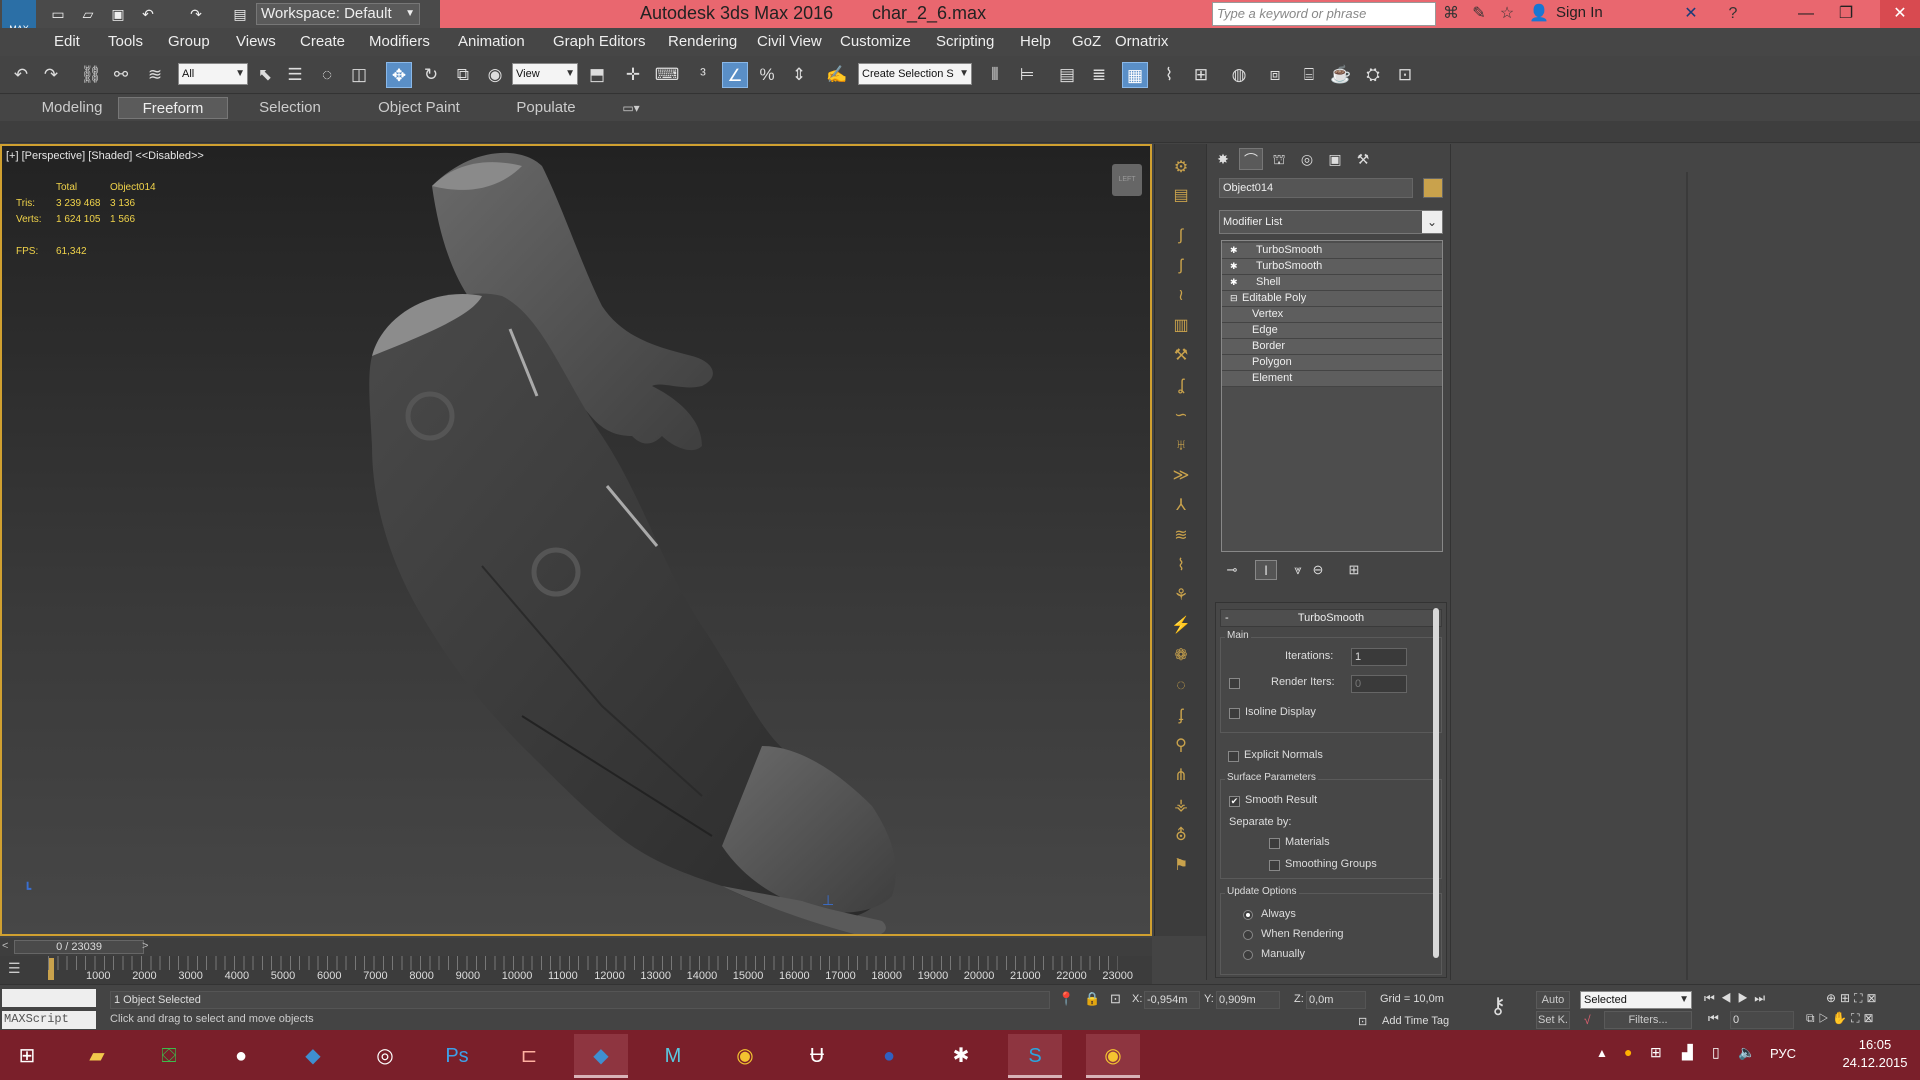  I want to click on menu-views: Views, so click(256, 41).